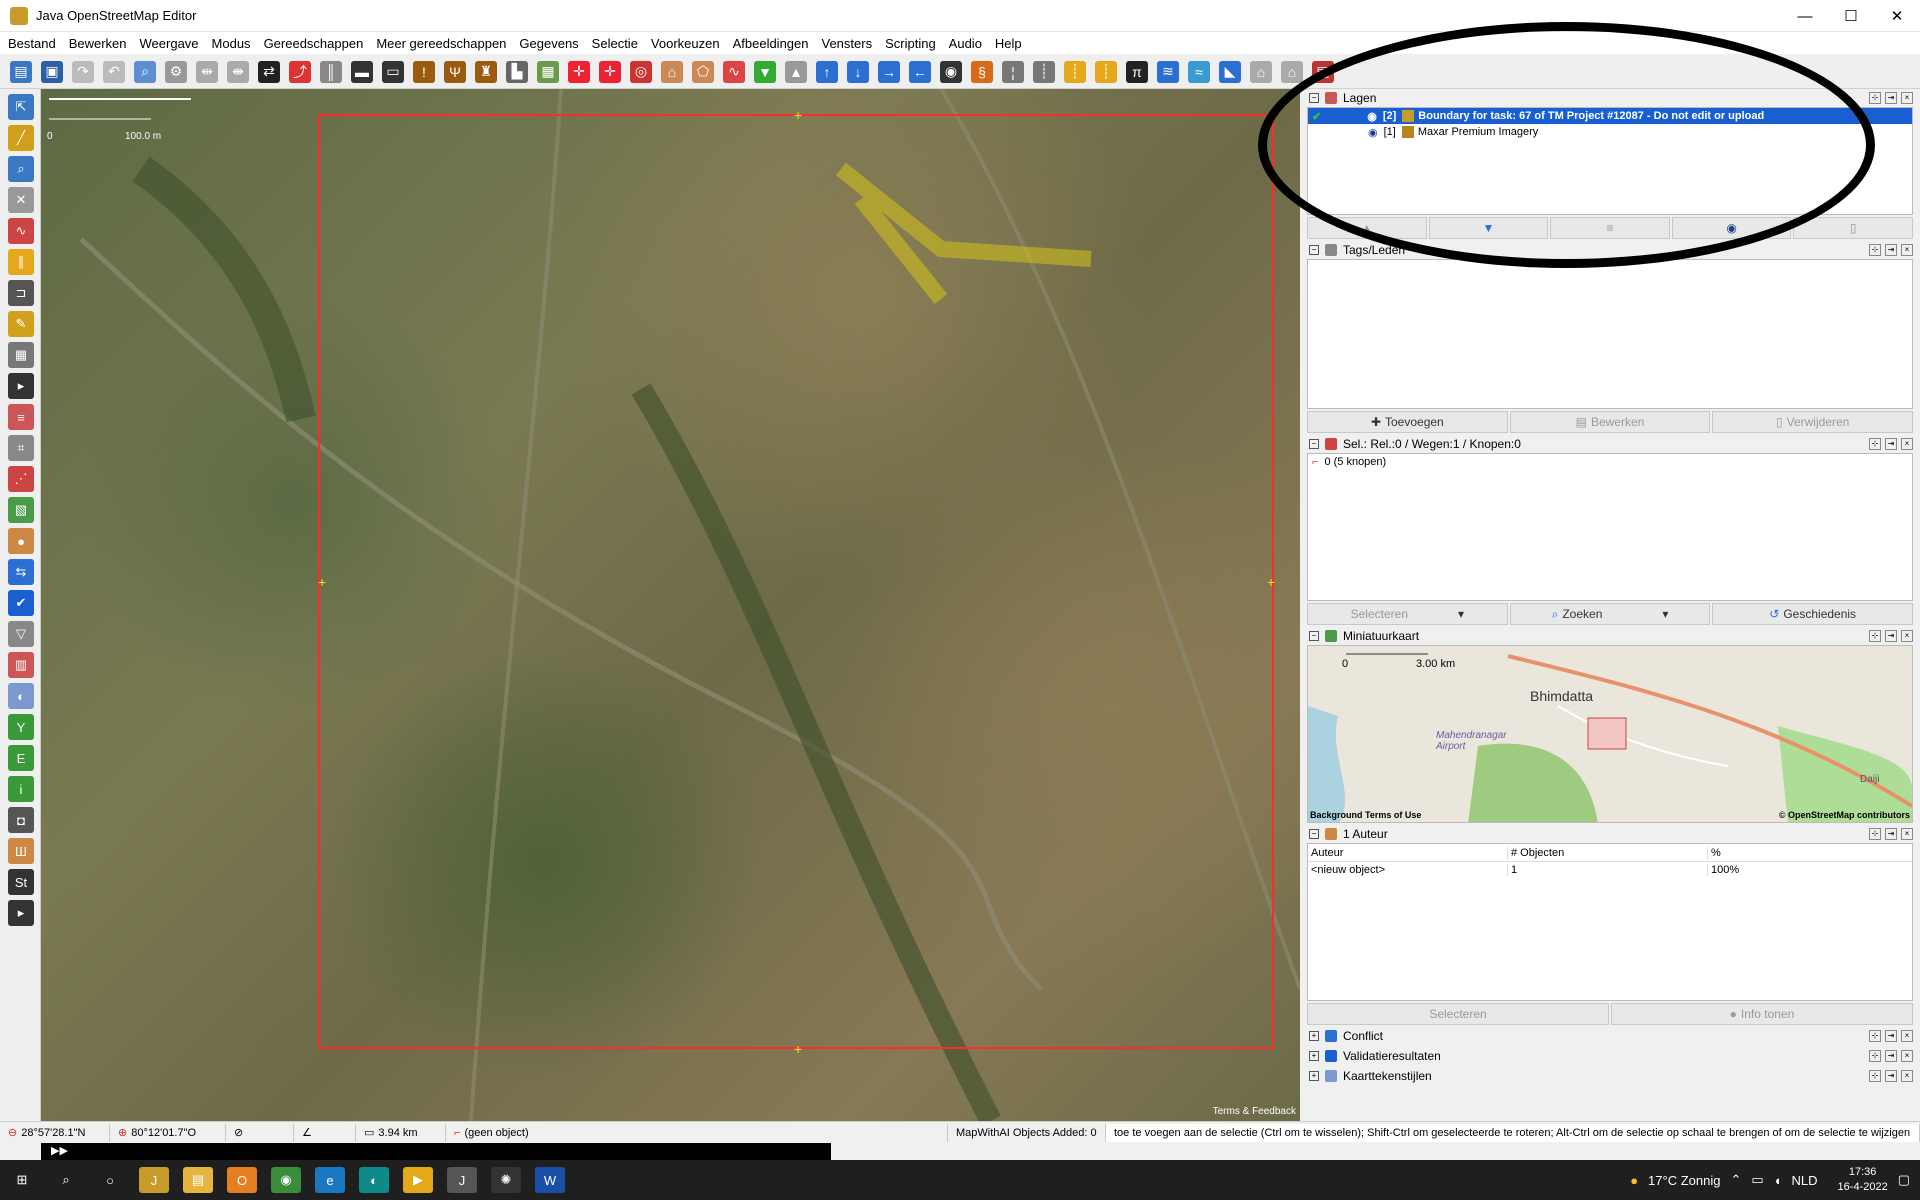  What do you see at coordinates (21, 293) in the screenshot?
I see `extrude-mode-icon: ⊐` at bounding box center [21, 293].